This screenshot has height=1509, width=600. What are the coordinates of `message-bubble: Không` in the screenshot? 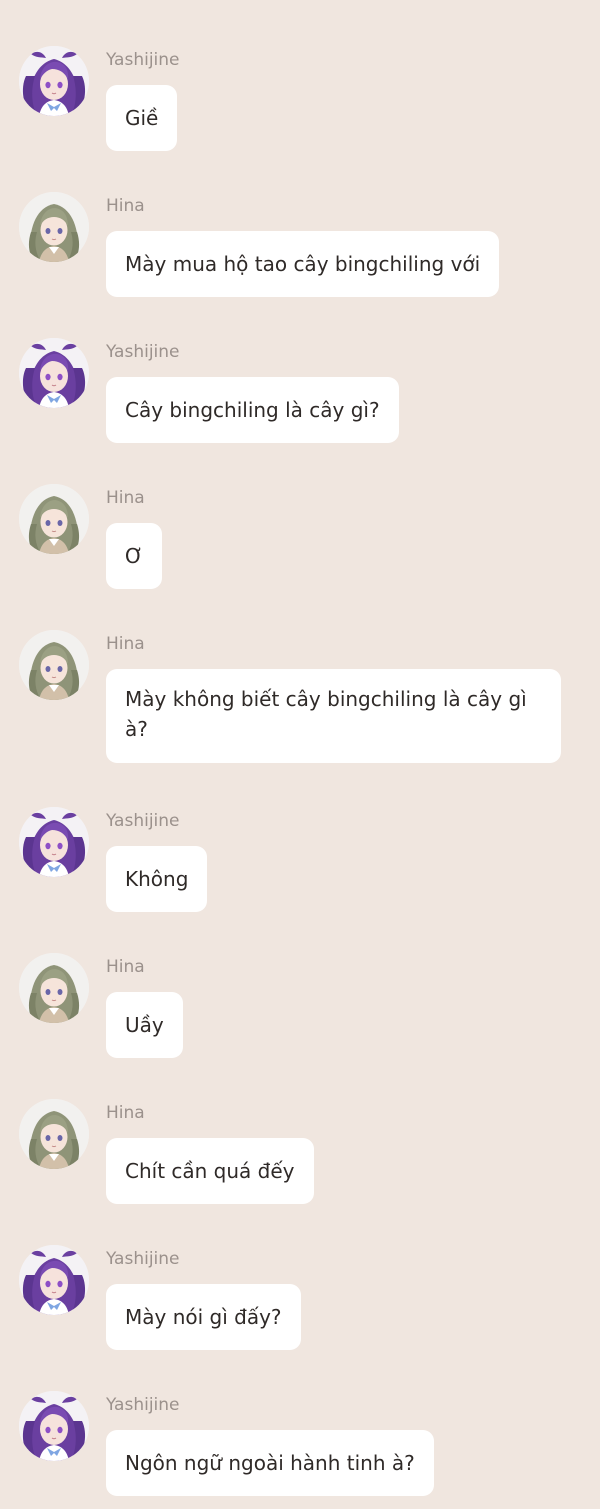 It's located at (157, 879).